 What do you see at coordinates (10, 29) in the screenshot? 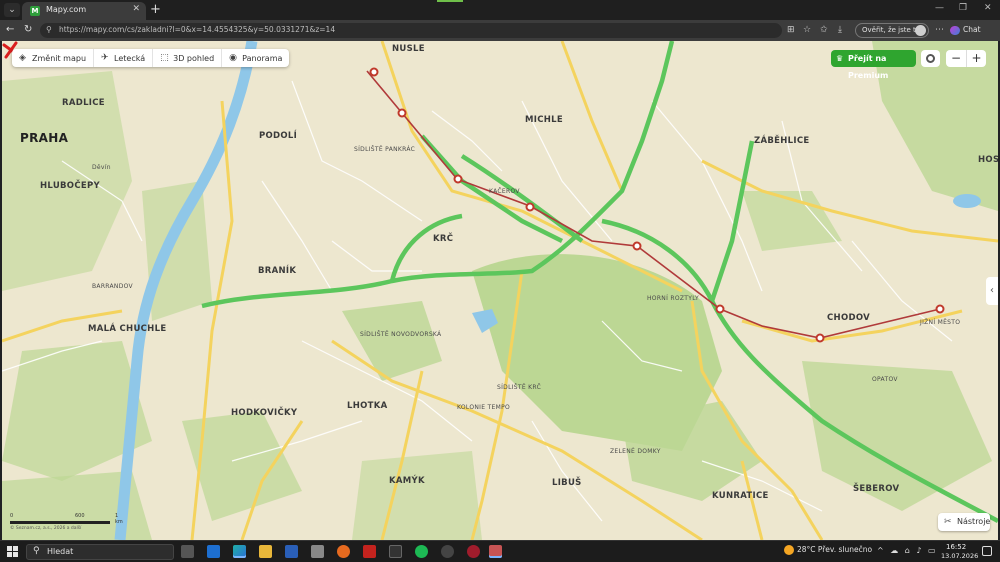
I see `back-icon: ←` at bounding box center [10, 29].